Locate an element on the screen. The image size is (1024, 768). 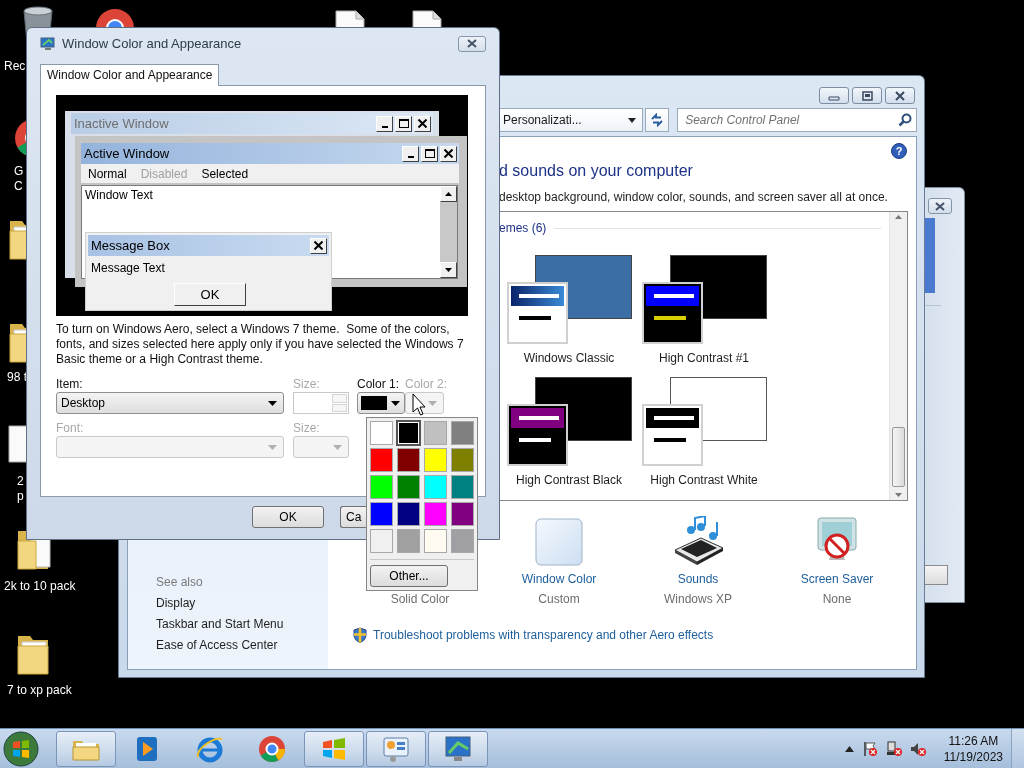
partial-button is located at coordinates (936, 575).